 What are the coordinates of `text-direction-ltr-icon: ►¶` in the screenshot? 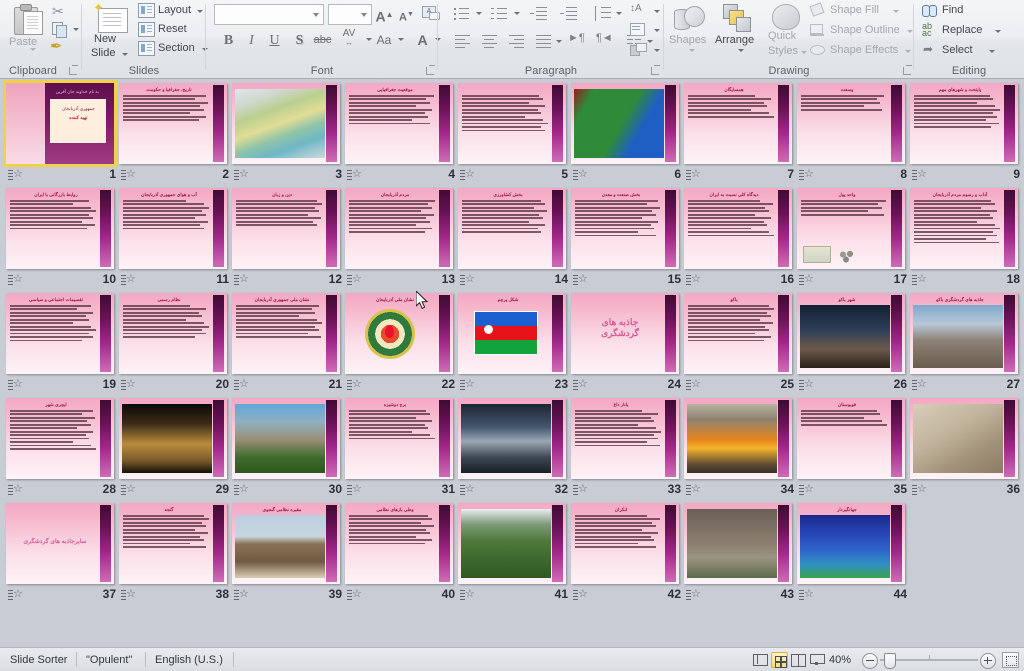 It's located at (578, 42).